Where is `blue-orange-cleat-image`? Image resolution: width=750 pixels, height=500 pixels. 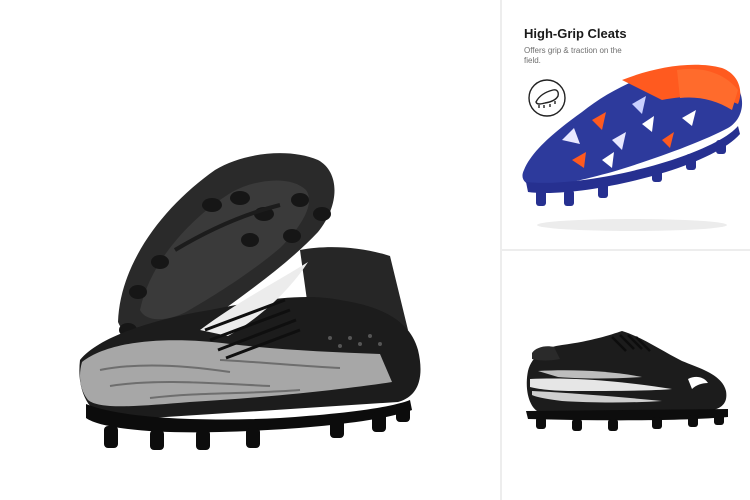 blue-orange-cleat-image is located at coordinates (632, 147).